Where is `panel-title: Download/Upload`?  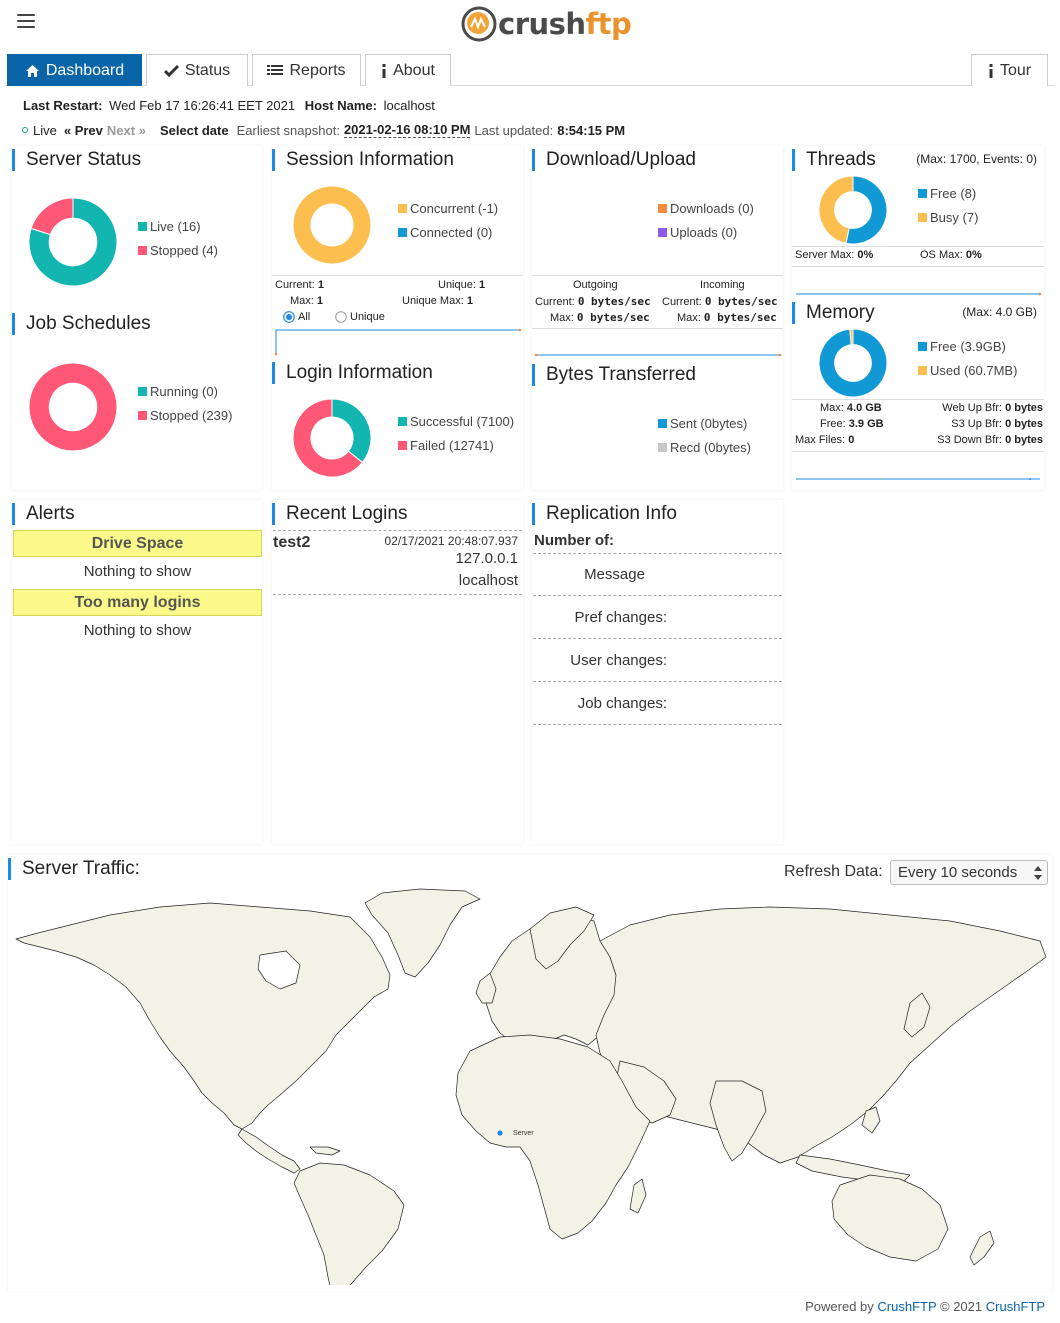
panel-title: Download/Upload is located at coordinates (614, 160).